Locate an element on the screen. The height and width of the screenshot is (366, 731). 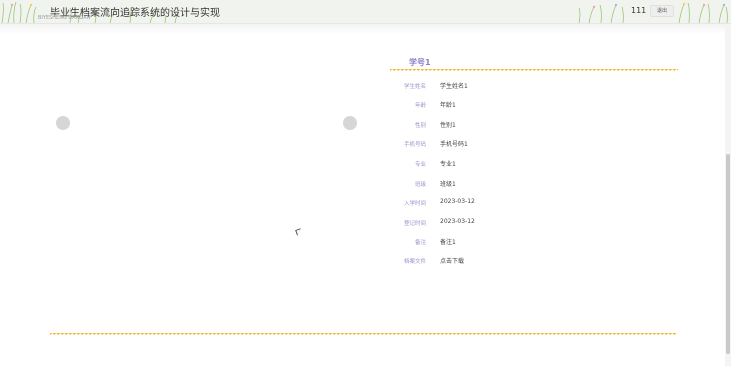
field-label: 备注 is located at coordinates (420, 243).